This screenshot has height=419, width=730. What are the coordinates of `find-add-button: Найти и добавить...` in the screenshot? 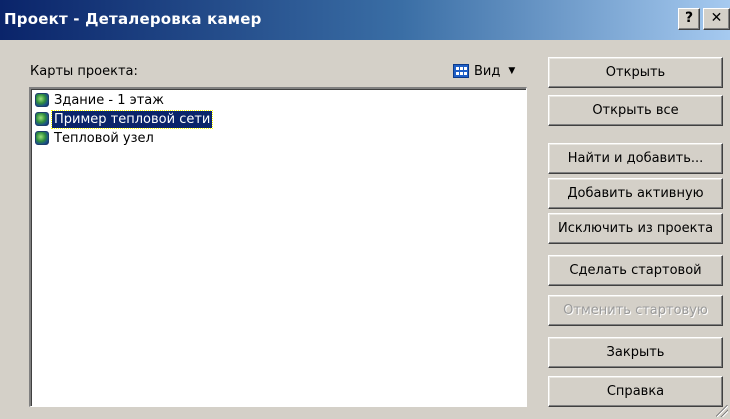 It's located at (635, 158).